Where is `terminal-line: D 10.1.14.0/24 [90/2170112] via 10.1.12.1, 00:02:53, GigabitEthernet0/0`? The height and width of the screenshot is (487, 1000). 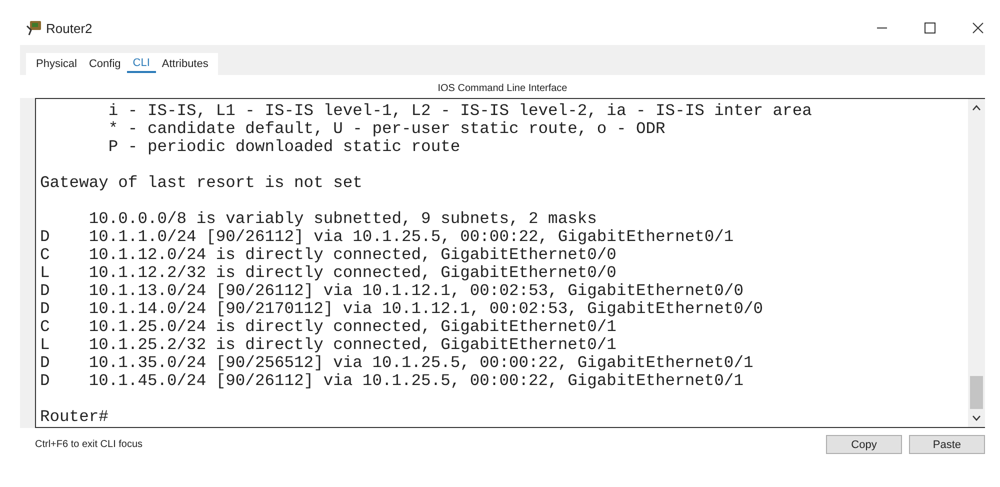
terminal-line: D 10.1.14.0/24 [90/2170112] via 10.1.12.1, 00:02:53, GigabitEthernet0/0 is located at coordinates (402, 308).